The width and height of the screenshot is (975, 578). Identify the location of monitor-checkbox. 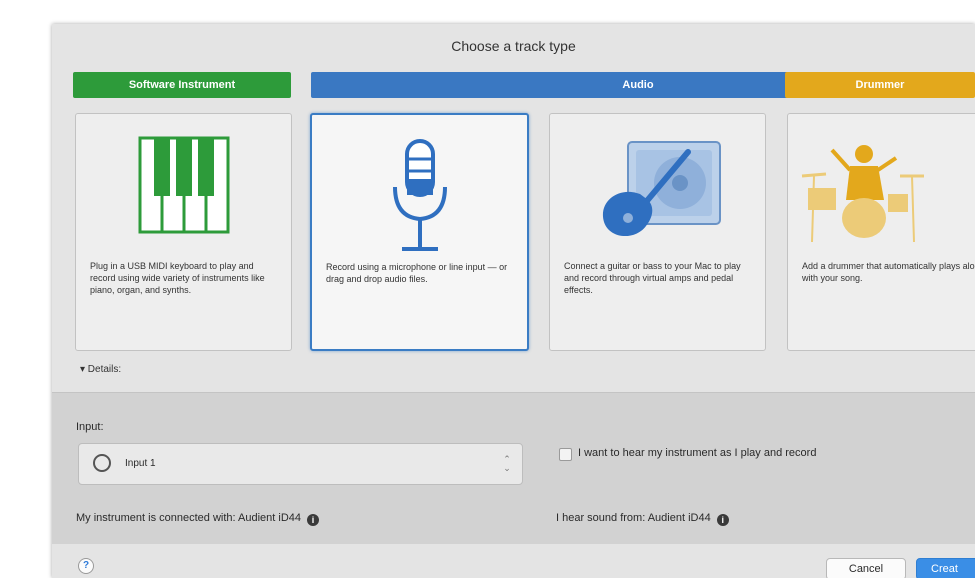
(565, 454).